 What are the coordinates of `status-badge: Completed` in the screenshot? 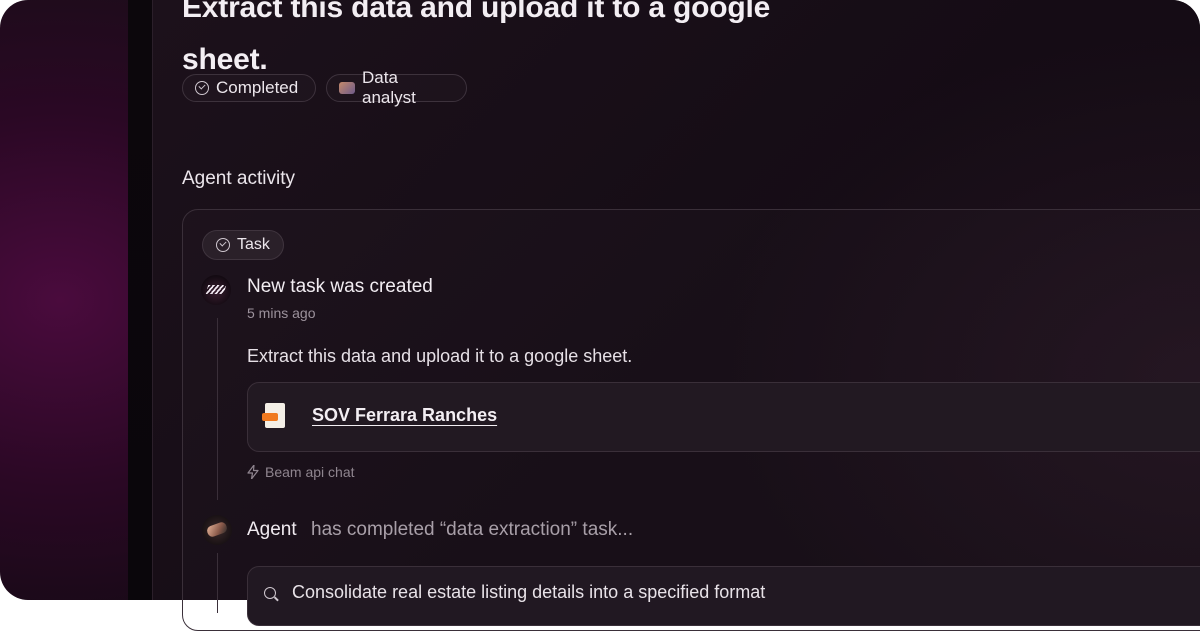 It's located at (249, 88).